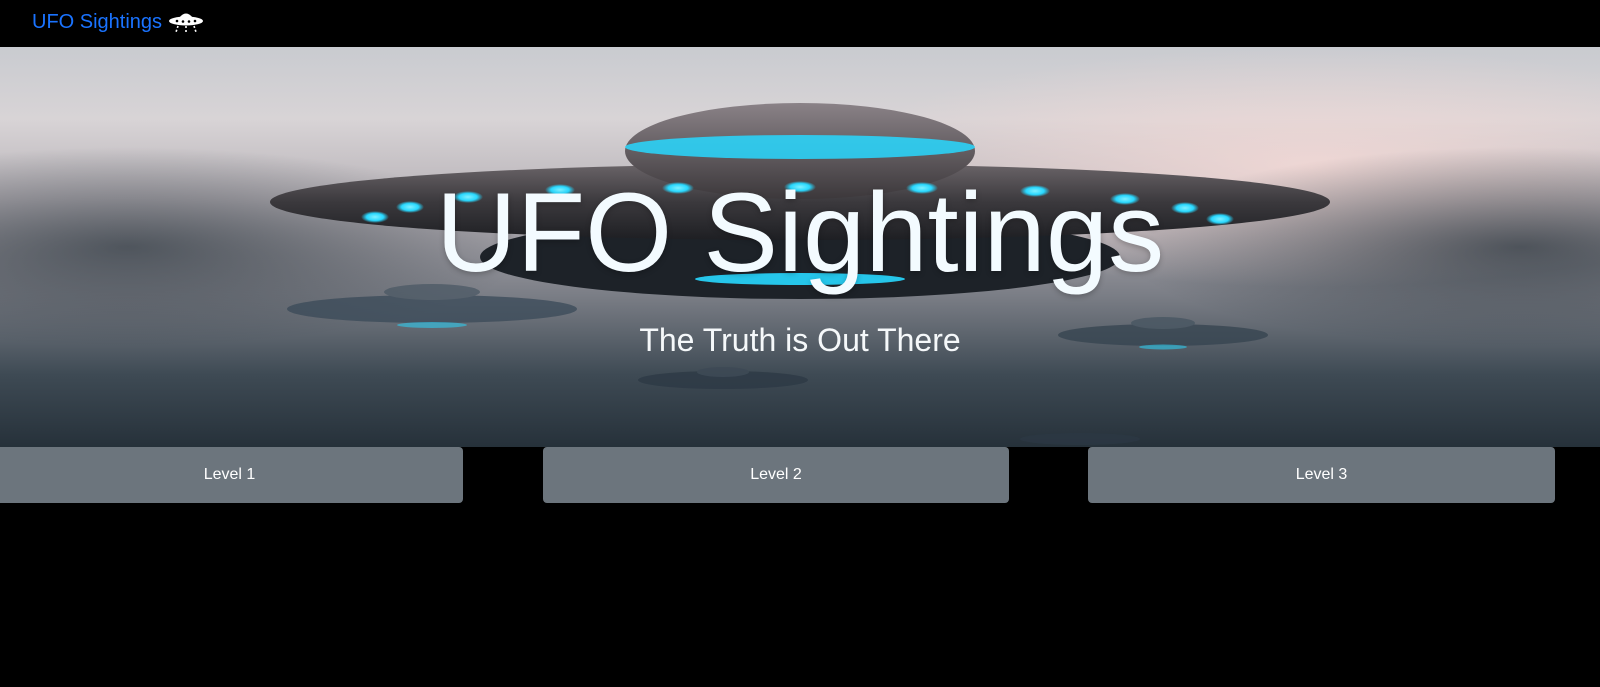 The height and width of the screenshot is (687, 1600). I want to click on ufo-icon, so click(186, 22).